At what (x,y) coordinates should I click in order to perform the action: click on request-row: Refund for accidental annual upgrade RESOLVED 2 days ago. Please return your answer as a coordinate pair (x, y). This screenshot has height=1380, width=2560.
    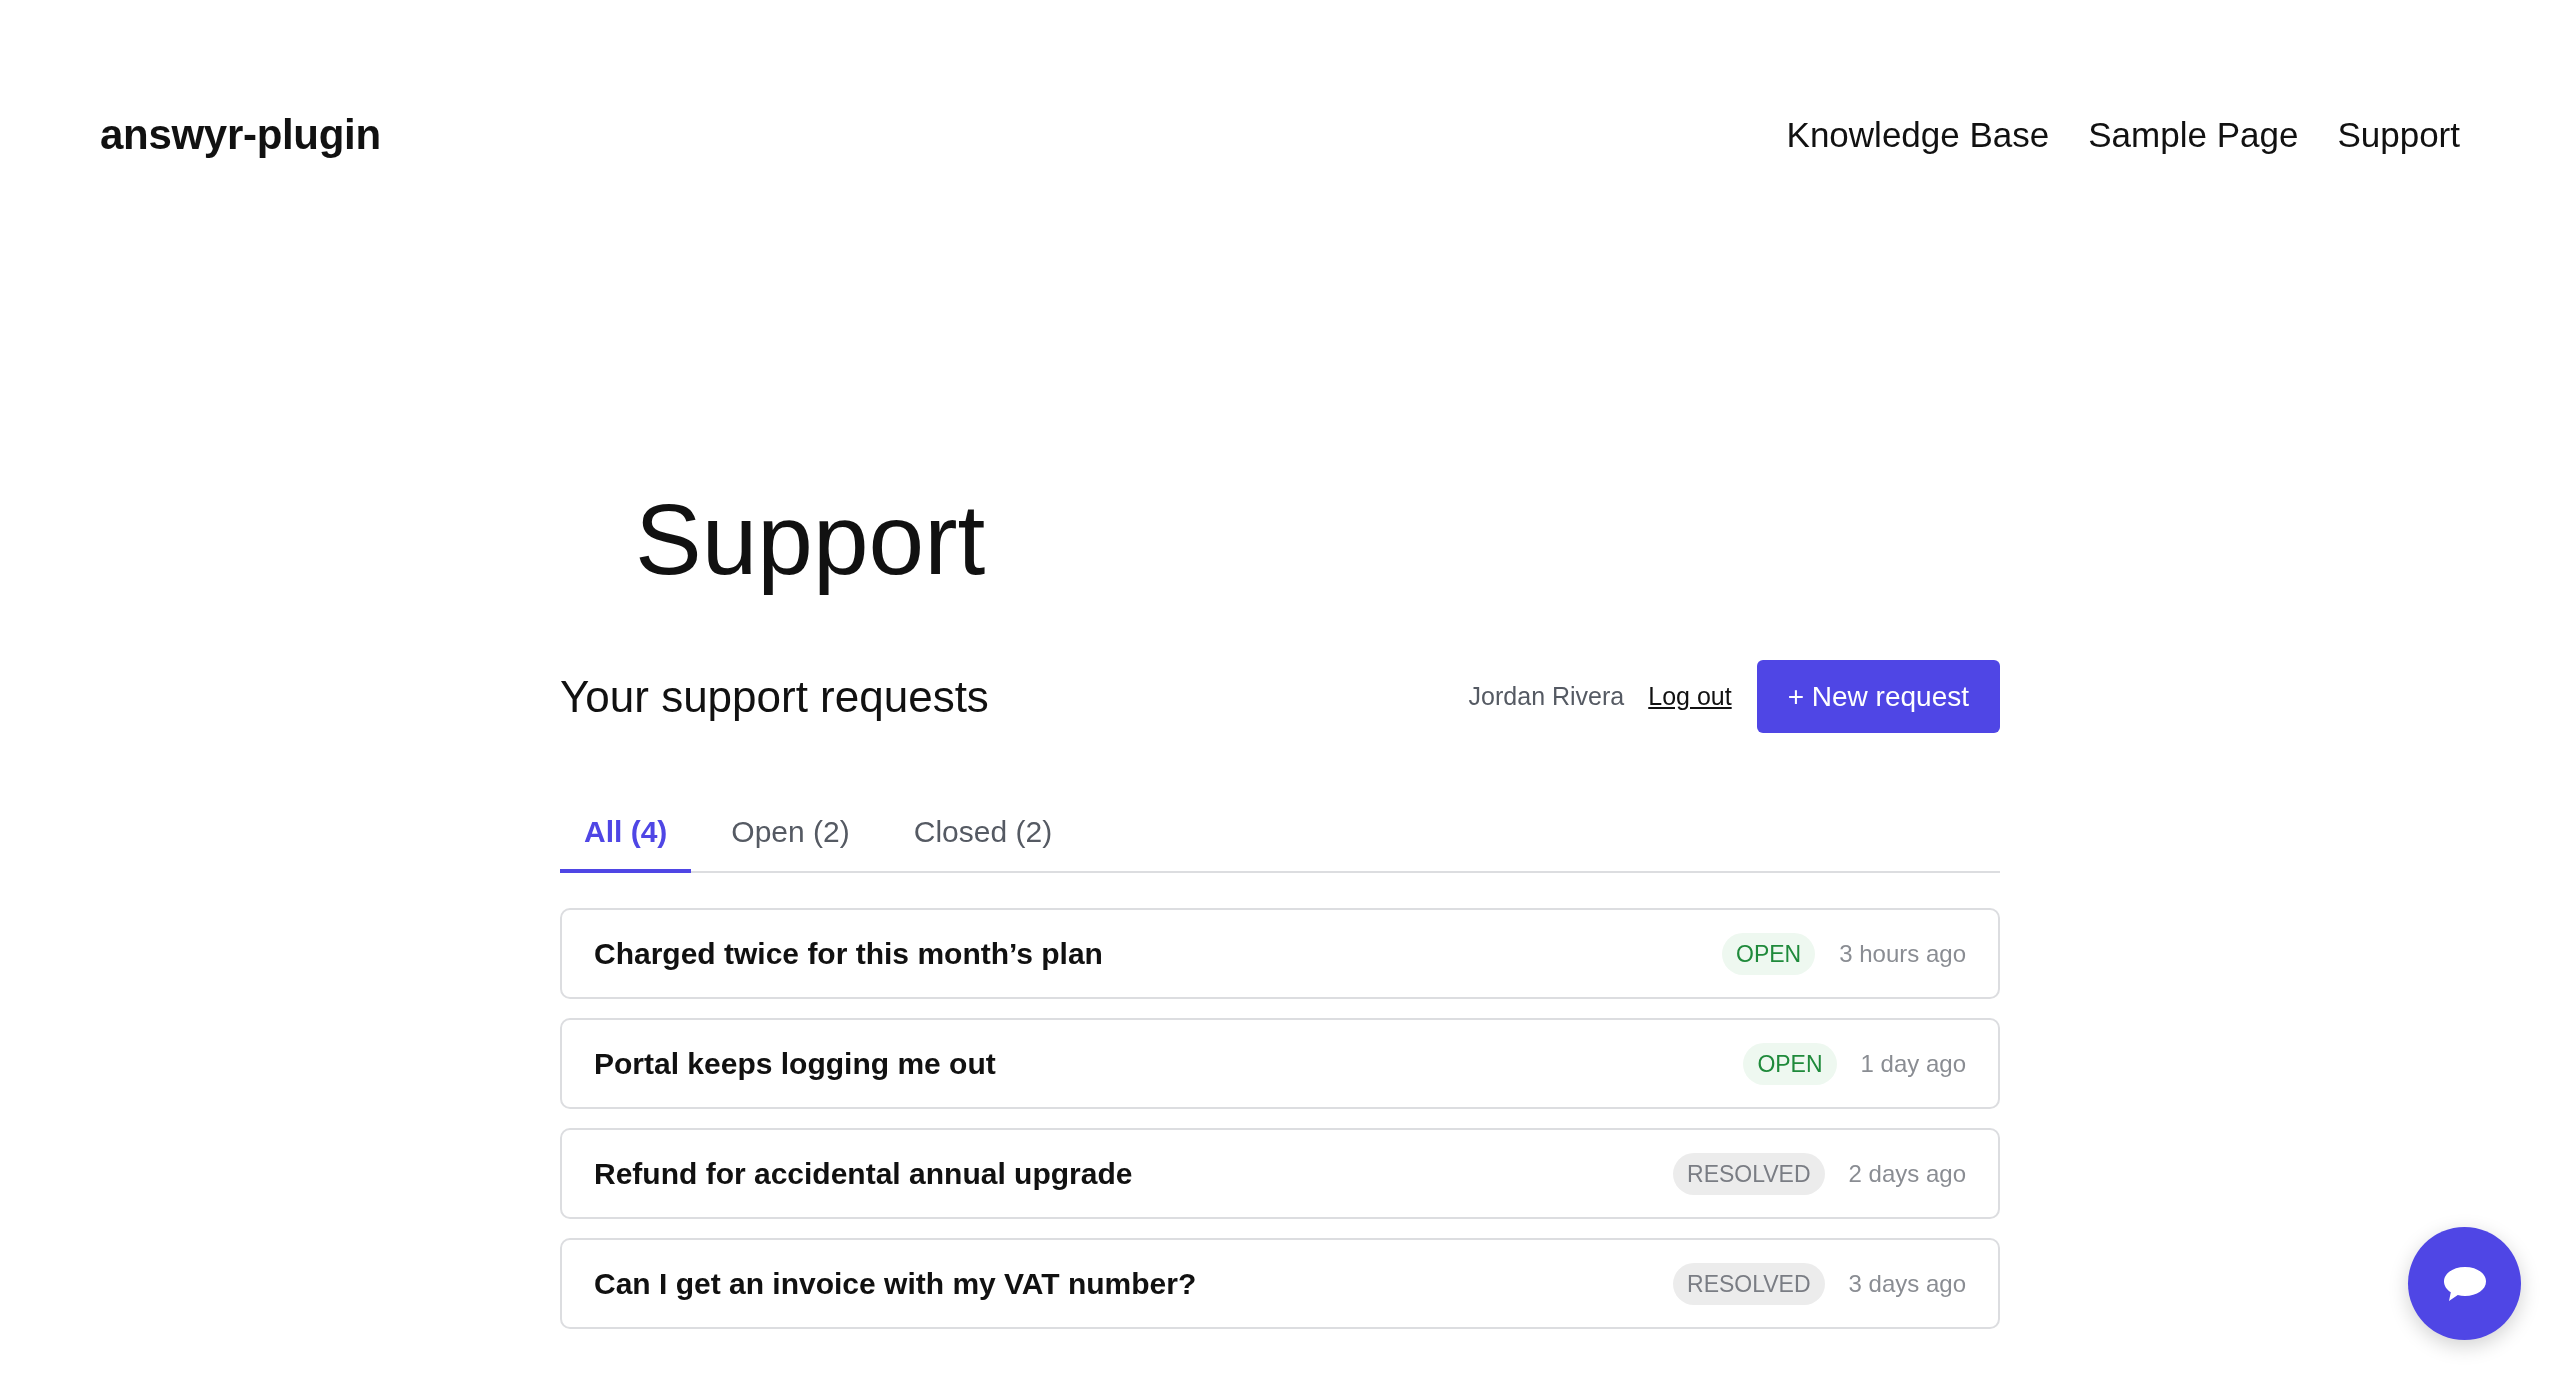
    Looking at the image, I should click on (1280, 1173).